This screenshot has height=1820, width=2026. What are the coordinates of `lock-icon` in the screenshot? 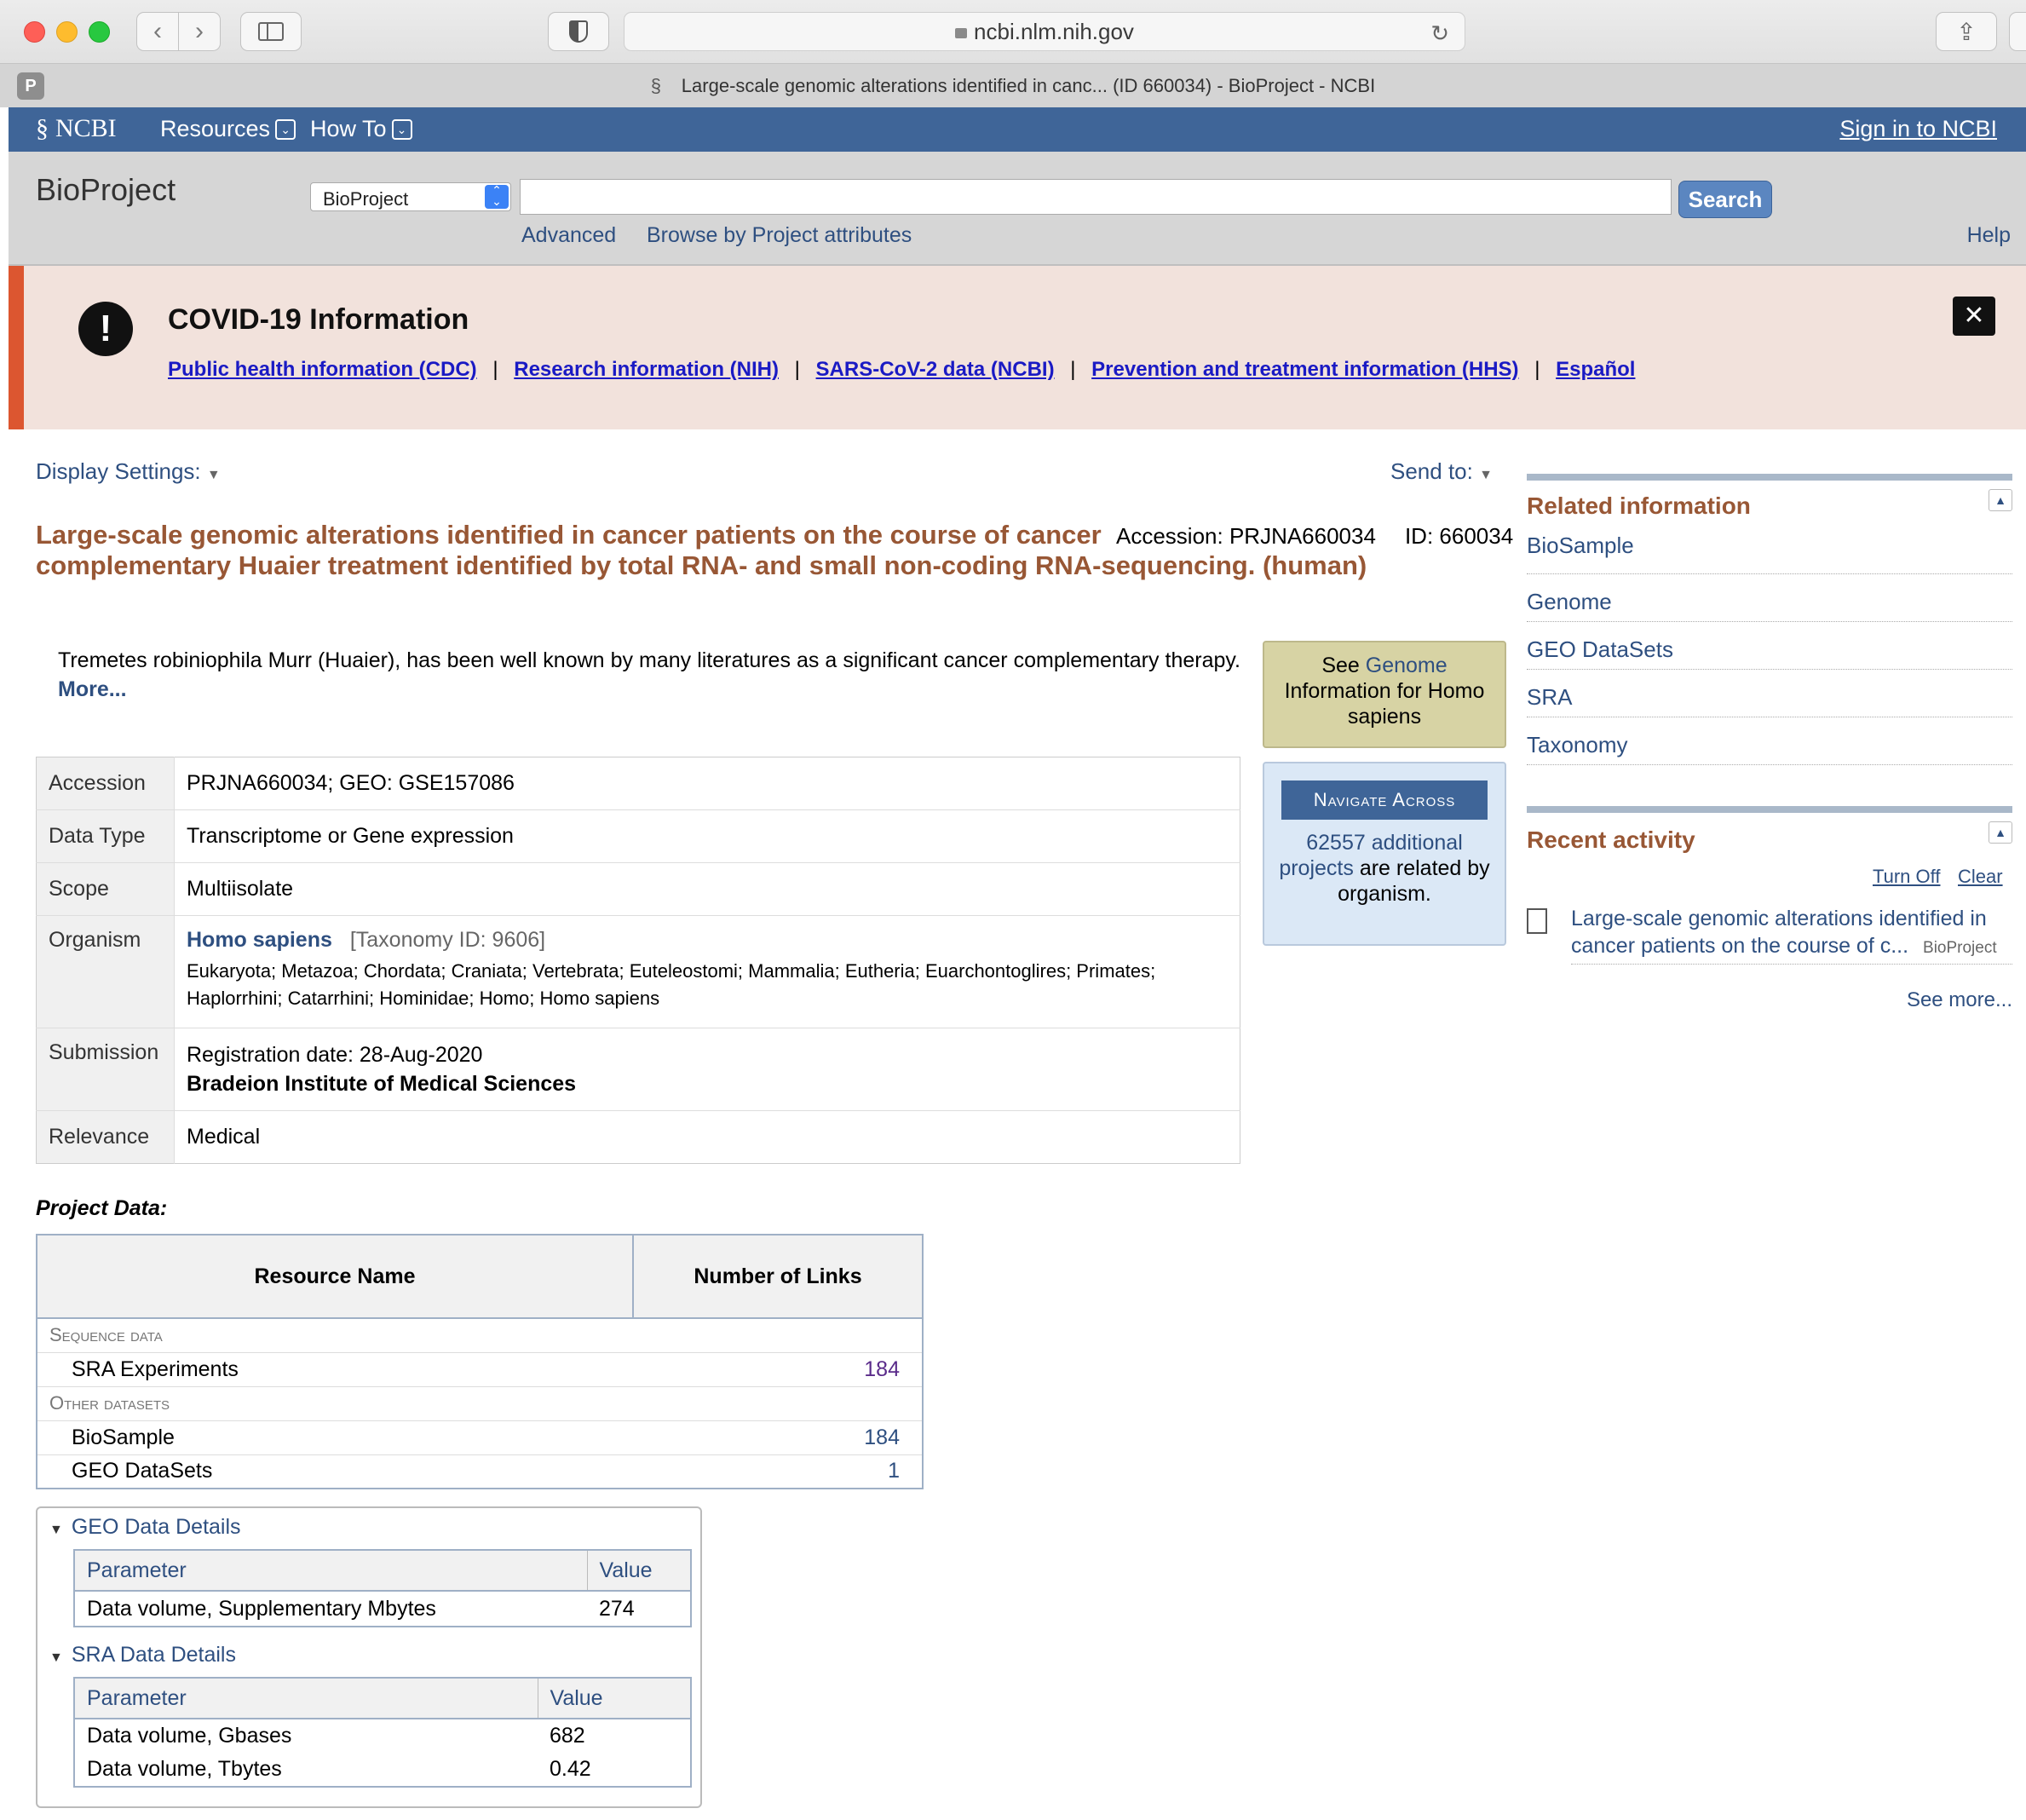 It's located at (961, 33).